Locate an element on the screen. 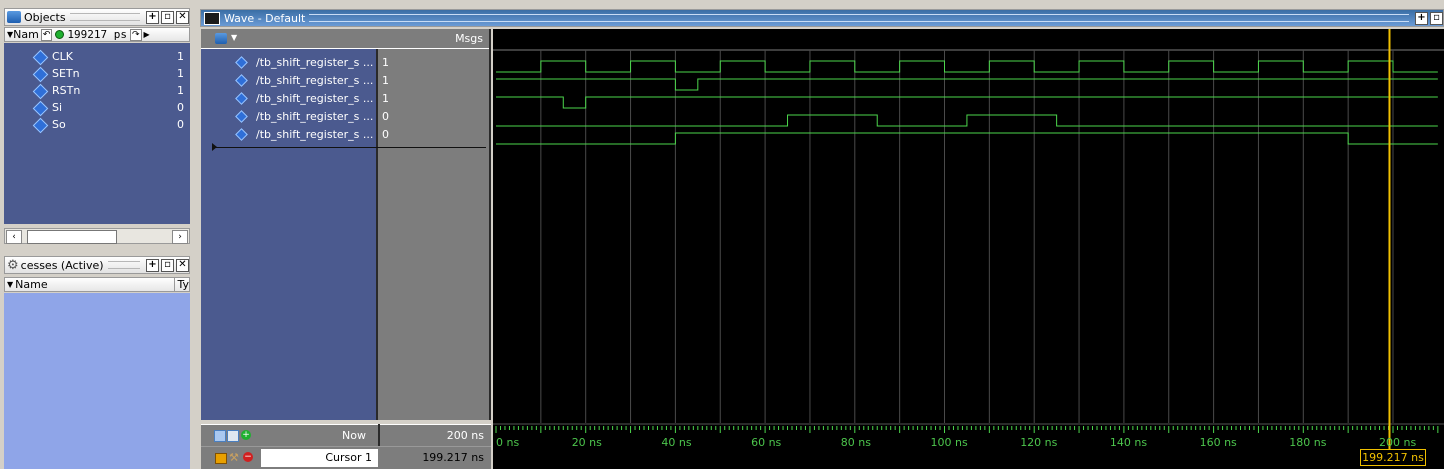 This screenshot has height=469, width=1444. cursor-row: ⚒ − Cursor 1 199.217 ns is located at coordinates (346, 457).